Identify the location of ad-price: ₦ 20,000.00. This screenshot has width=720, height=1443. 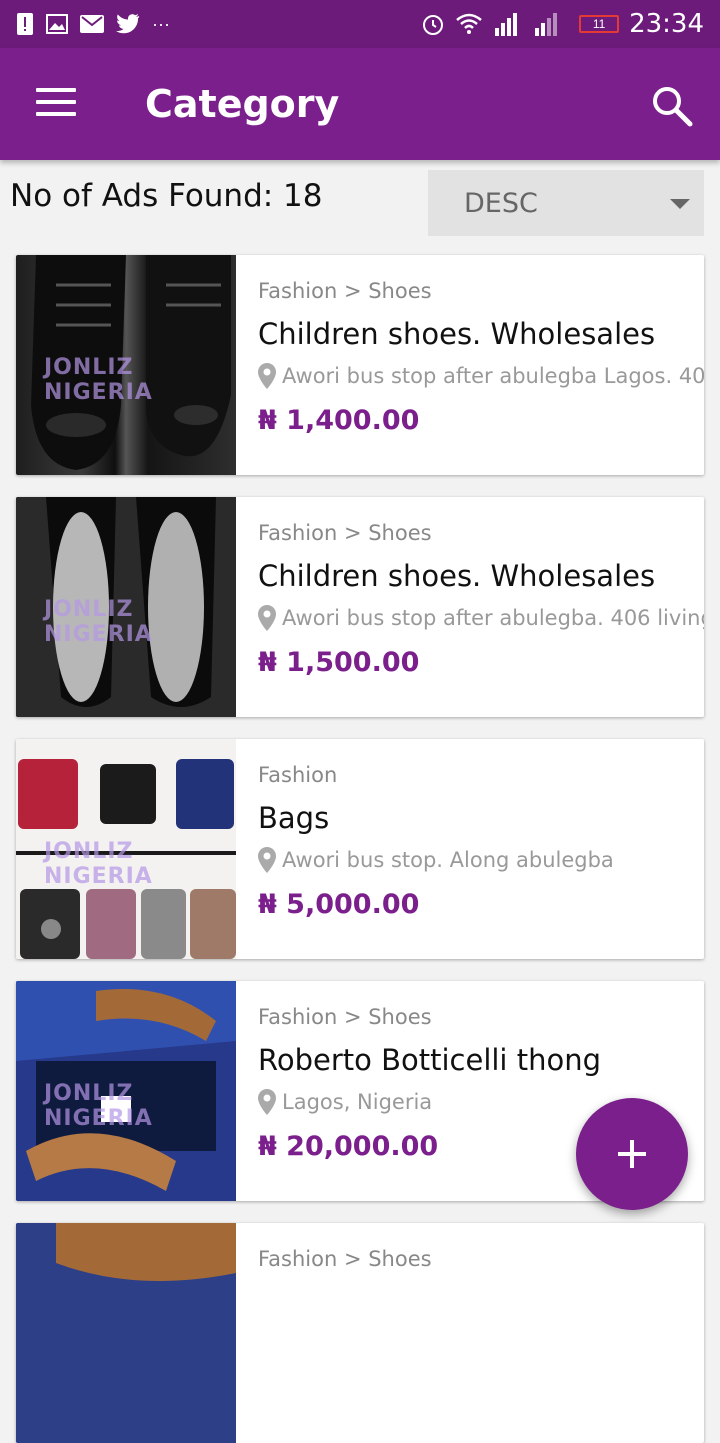
(348, 1146).